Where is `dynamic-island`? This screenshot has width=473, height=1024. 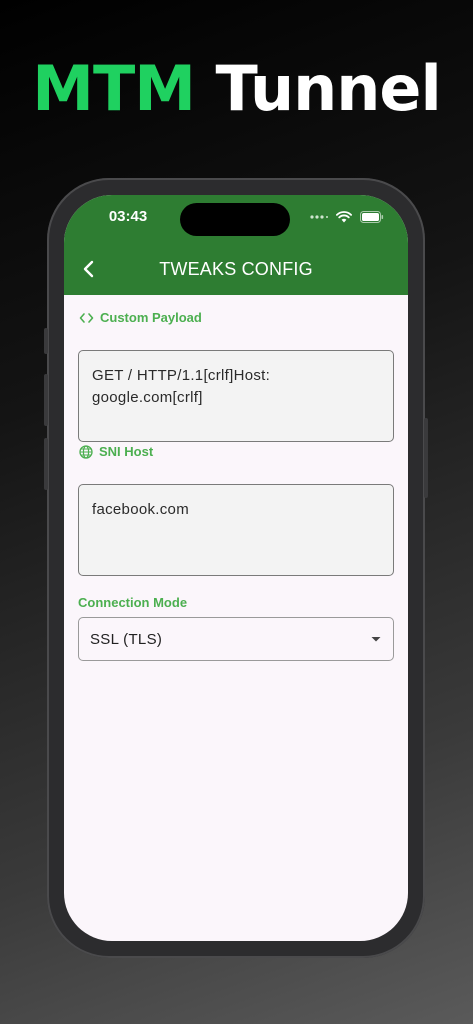
dynamic-island is located at coordinates (235, 219).